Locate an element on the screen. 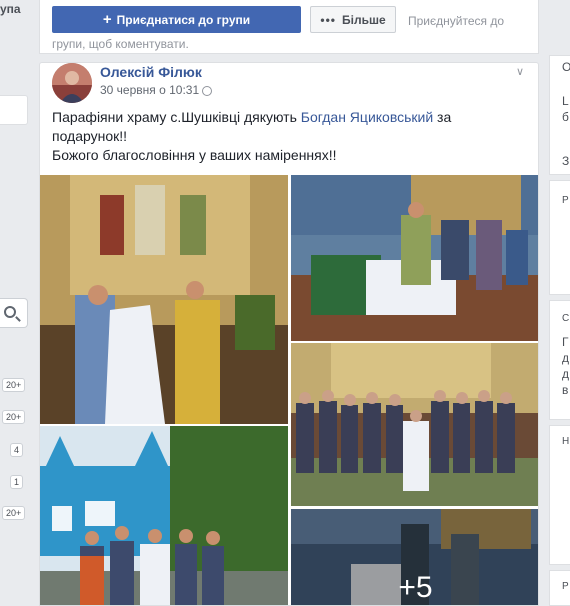 The image size is (570, 606). right-column: О L б З Р С Г д д в Н Р is located at coordinates (559, 303).